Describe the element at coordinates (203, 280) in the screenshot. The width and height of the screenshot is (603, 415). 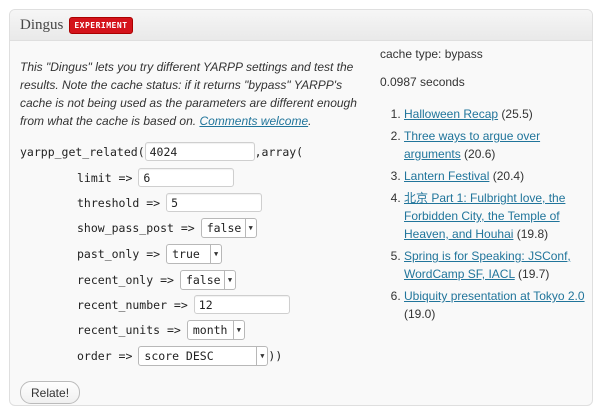
I see `recent-only-value: false` at that location.